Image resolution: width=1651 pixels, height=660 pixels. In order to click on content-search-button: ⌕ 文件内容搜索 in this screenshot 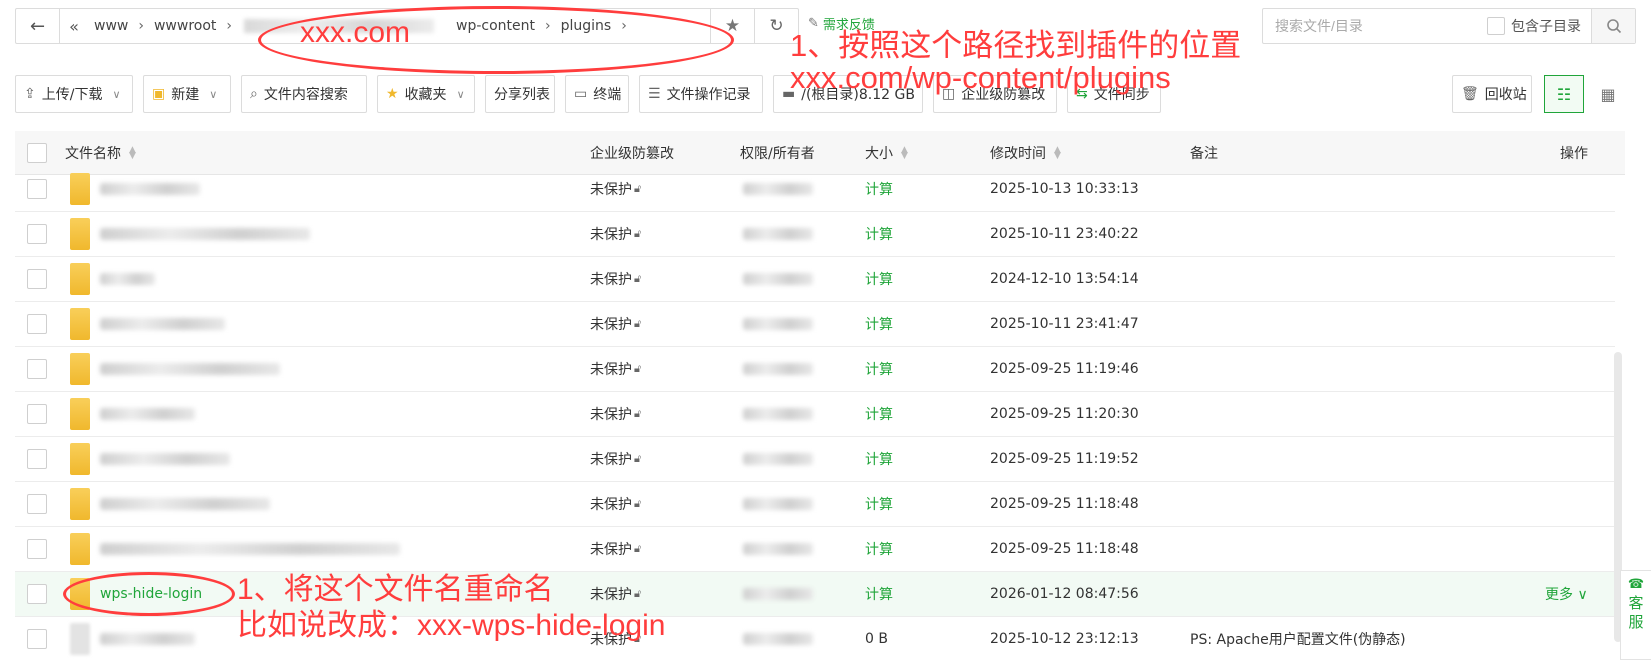, I will do `click(304, 94)`.